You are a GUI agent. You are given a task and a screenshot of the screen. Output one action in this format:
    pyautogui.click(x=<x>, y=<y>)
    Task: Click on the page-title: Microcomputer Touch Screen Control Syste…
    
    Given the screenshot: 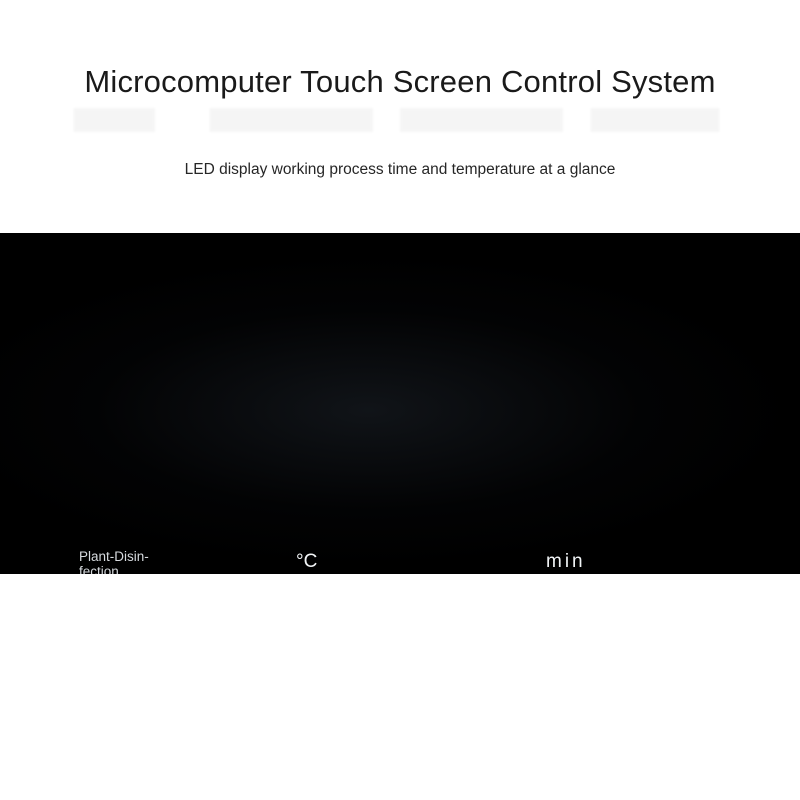 What is the action you would take?
    pyautogui.click(x=400, y=81)
    